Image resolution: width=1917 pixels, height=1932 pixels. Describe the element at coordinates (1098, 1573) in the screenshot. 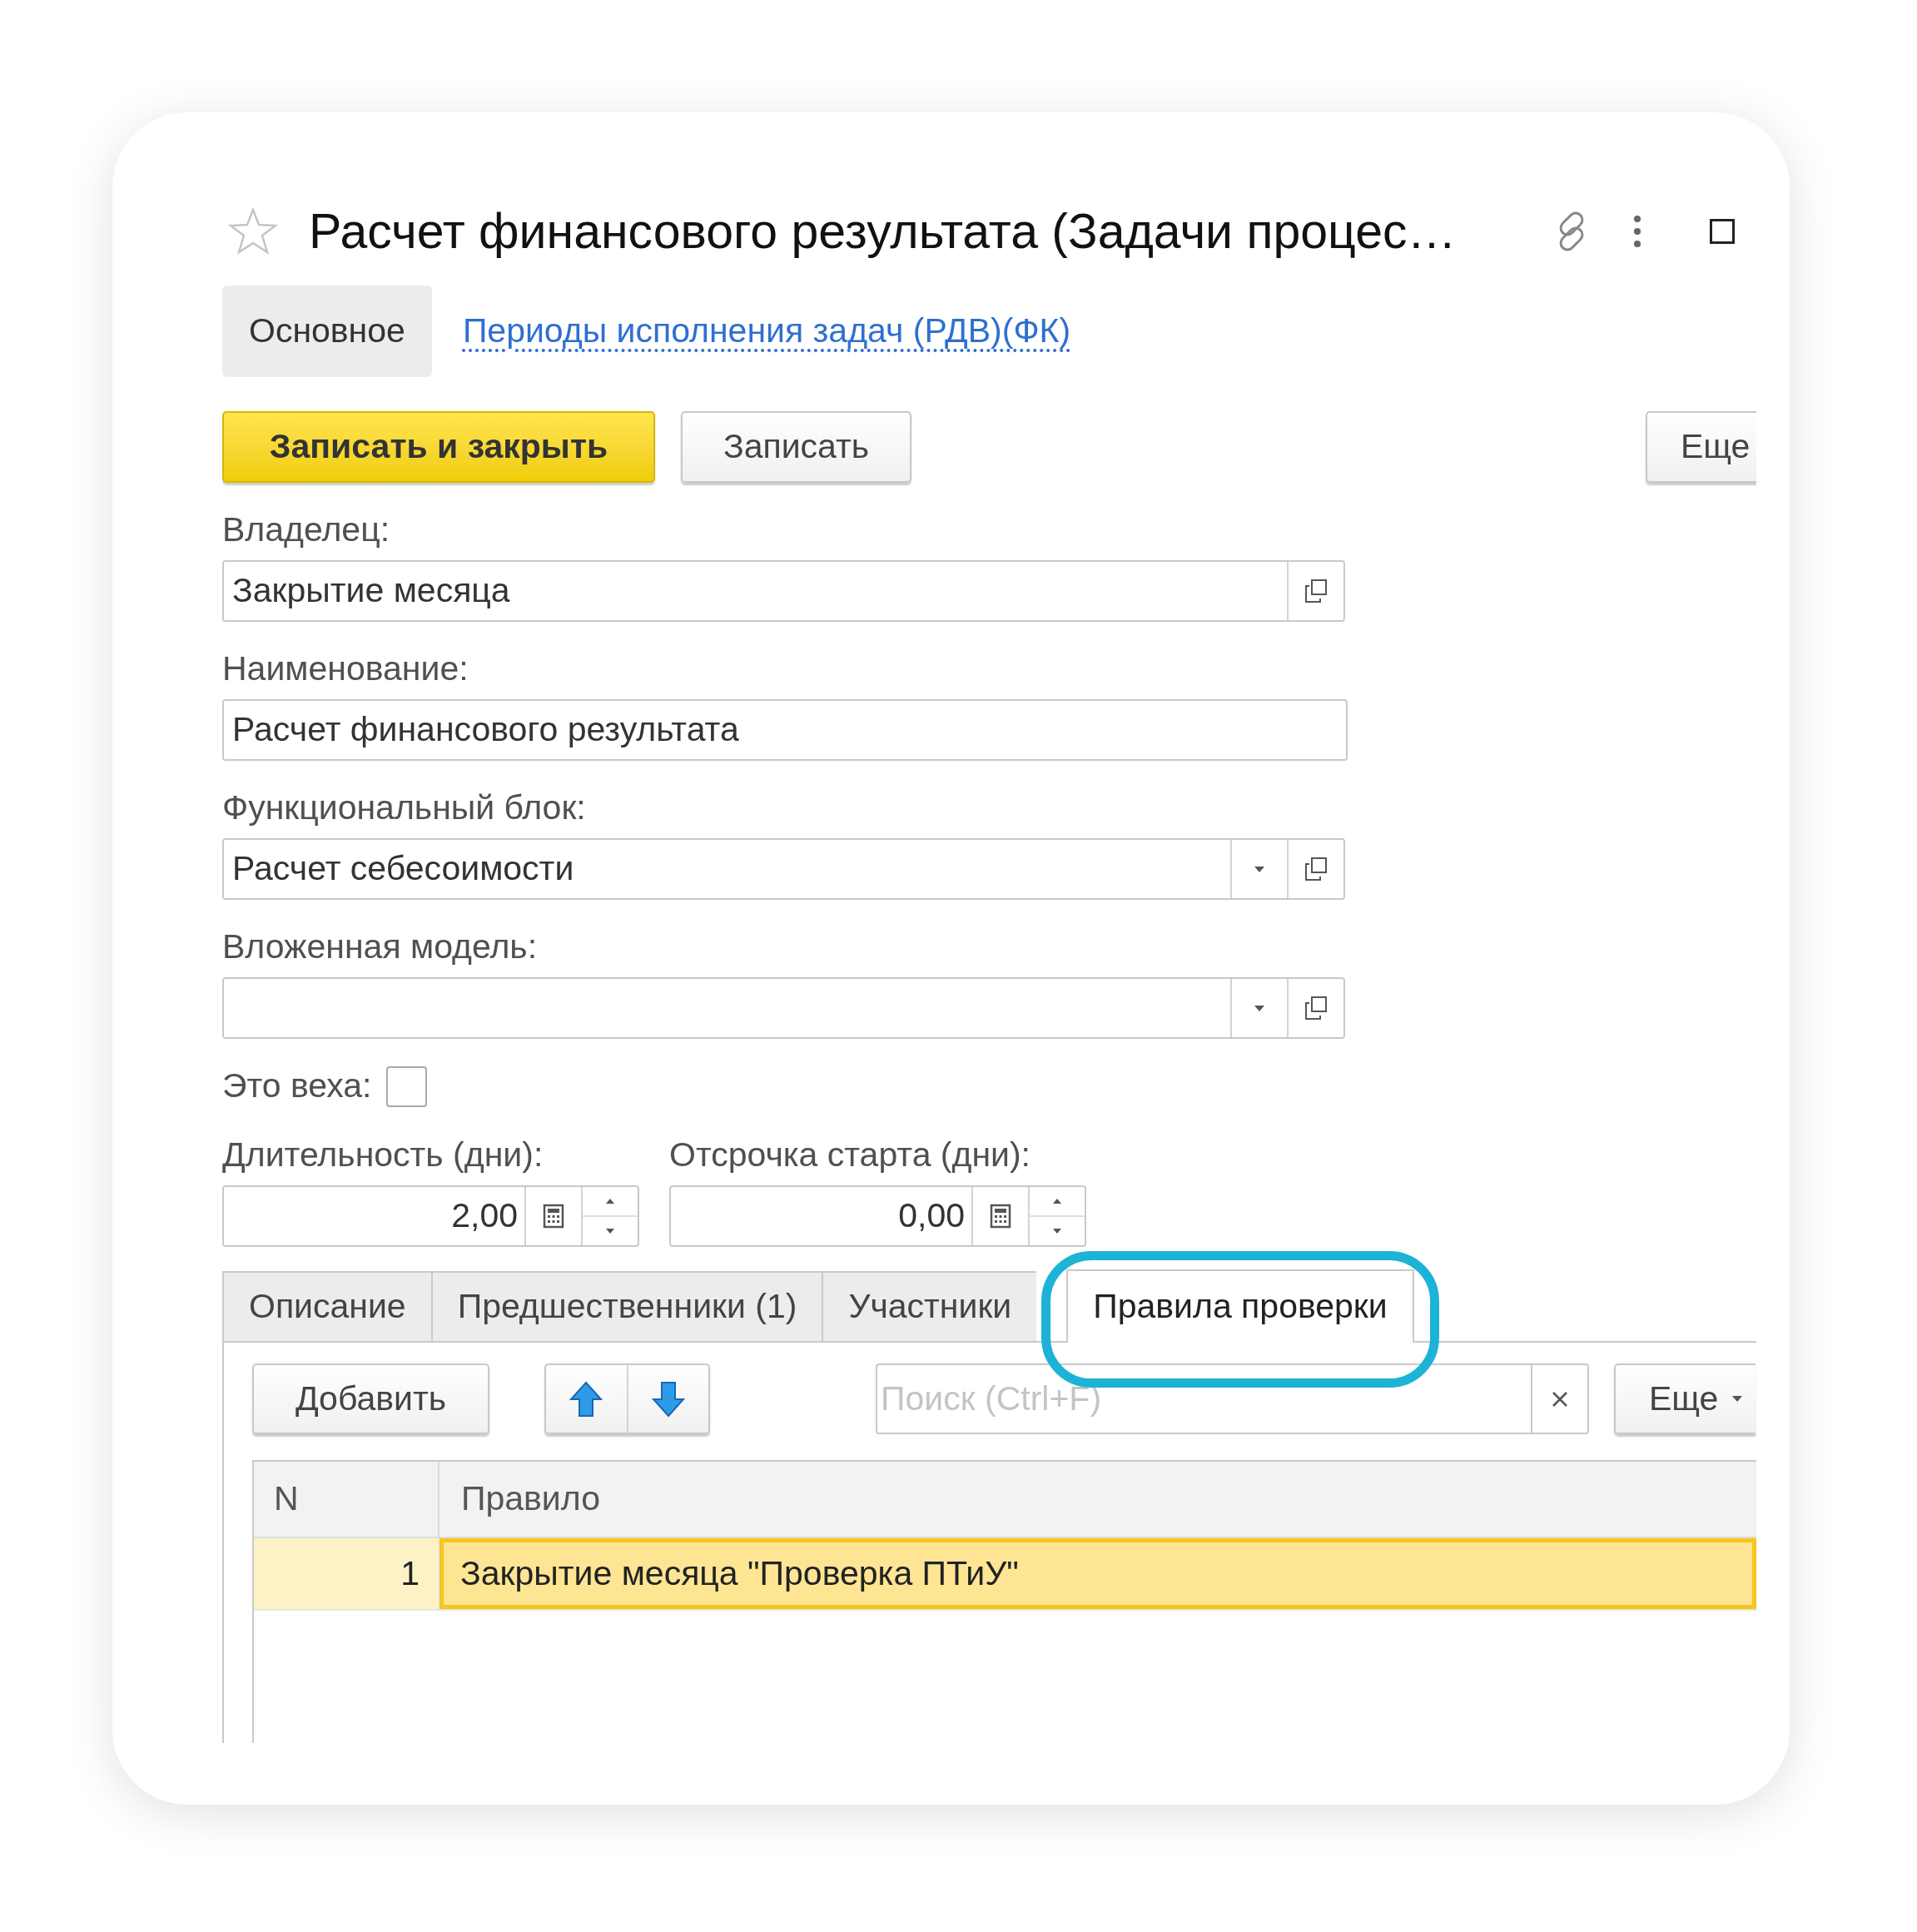

I see `table-cell: Закрытие месяца "Проверка ПТиУ"` at that location.